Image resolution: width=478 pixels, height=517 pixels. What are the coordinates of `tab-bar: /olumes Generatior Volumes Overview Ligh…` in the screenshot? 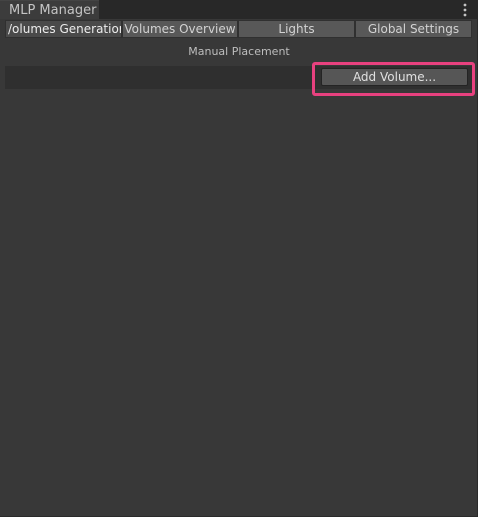 It's located at (238, 29).